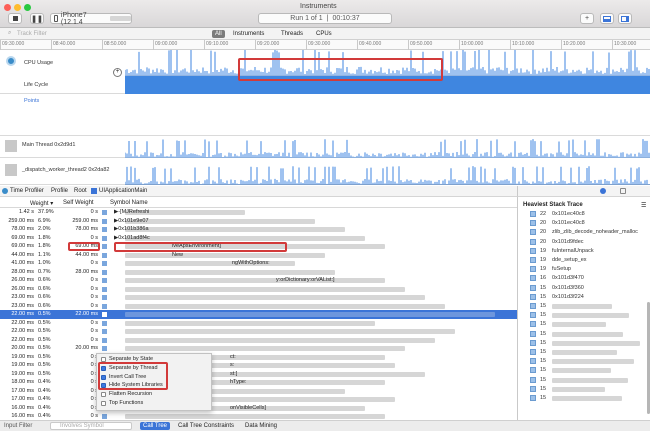 This screenshot has width=650, height=431. Describe the element at coordinates (131, 229) in the screenshot. I see `symbol-cell: ▶0x101b386a` at that location.